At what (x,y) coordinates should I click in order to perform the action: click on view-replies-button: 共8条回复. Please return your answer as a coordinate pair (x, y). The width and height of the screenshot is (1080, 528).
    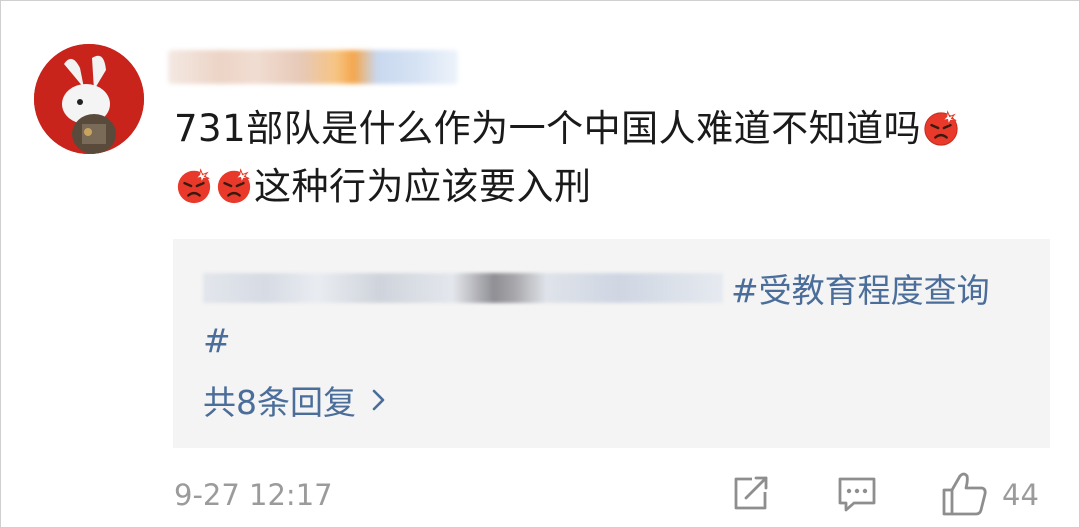
    Looking at the image, I should click on (295, 400).